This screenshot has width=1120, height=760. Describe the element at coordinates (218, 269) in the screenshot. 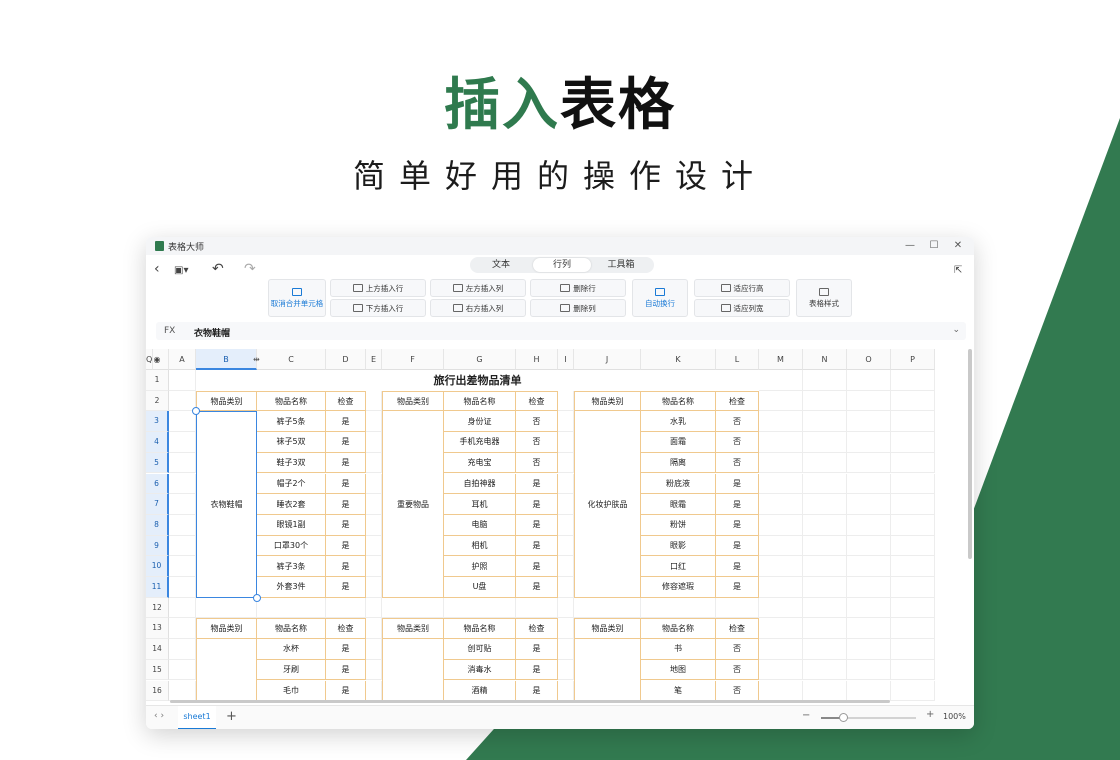

I see `undo-icon: ↶` at that location.